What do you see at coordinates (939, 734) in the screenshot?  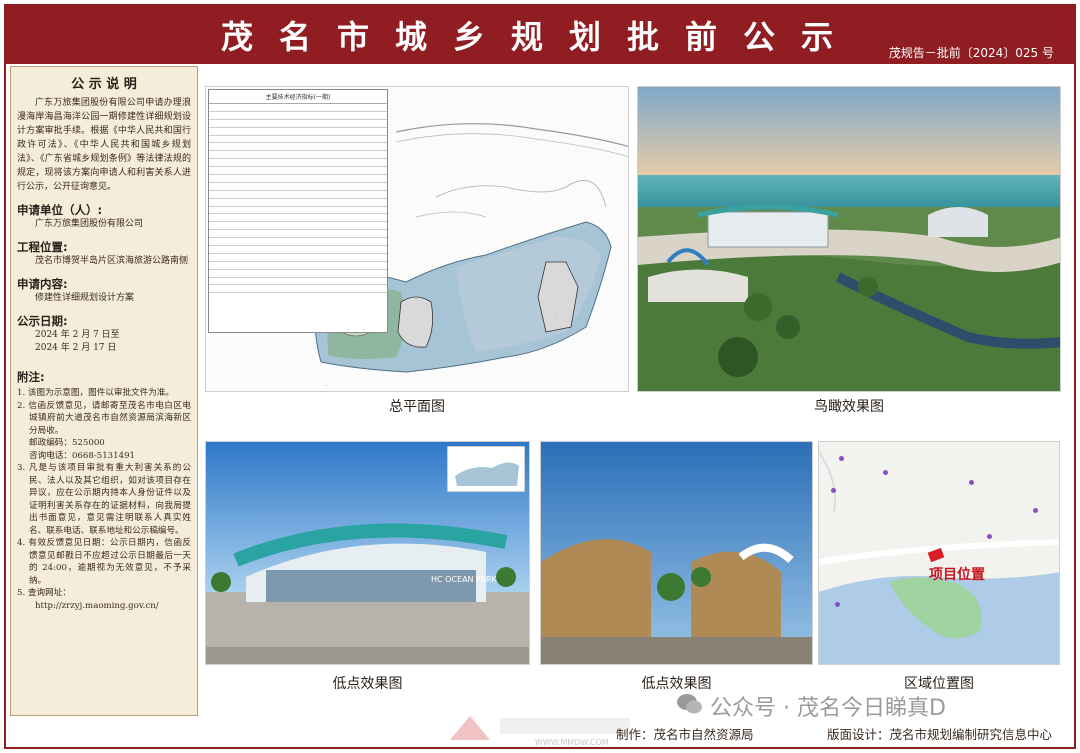 I see `footer-designer: 版面设计：茂名市规划编制研究信息中心` at bounding box center [939, 734].